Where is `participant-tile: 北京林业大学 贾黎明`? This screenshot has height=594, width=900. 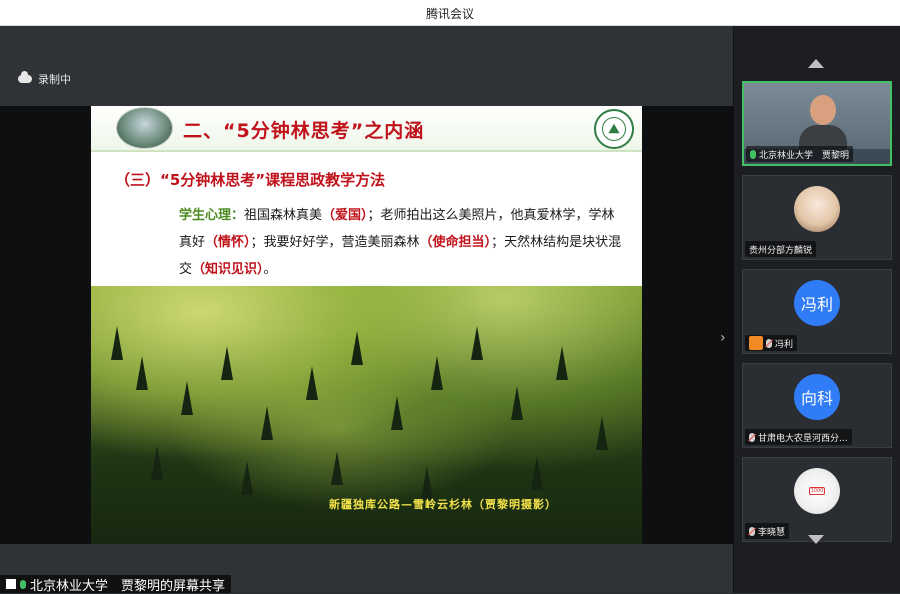 participant-tile: 北京林业大学 贾黎明 is located at coordinates (817, 123).